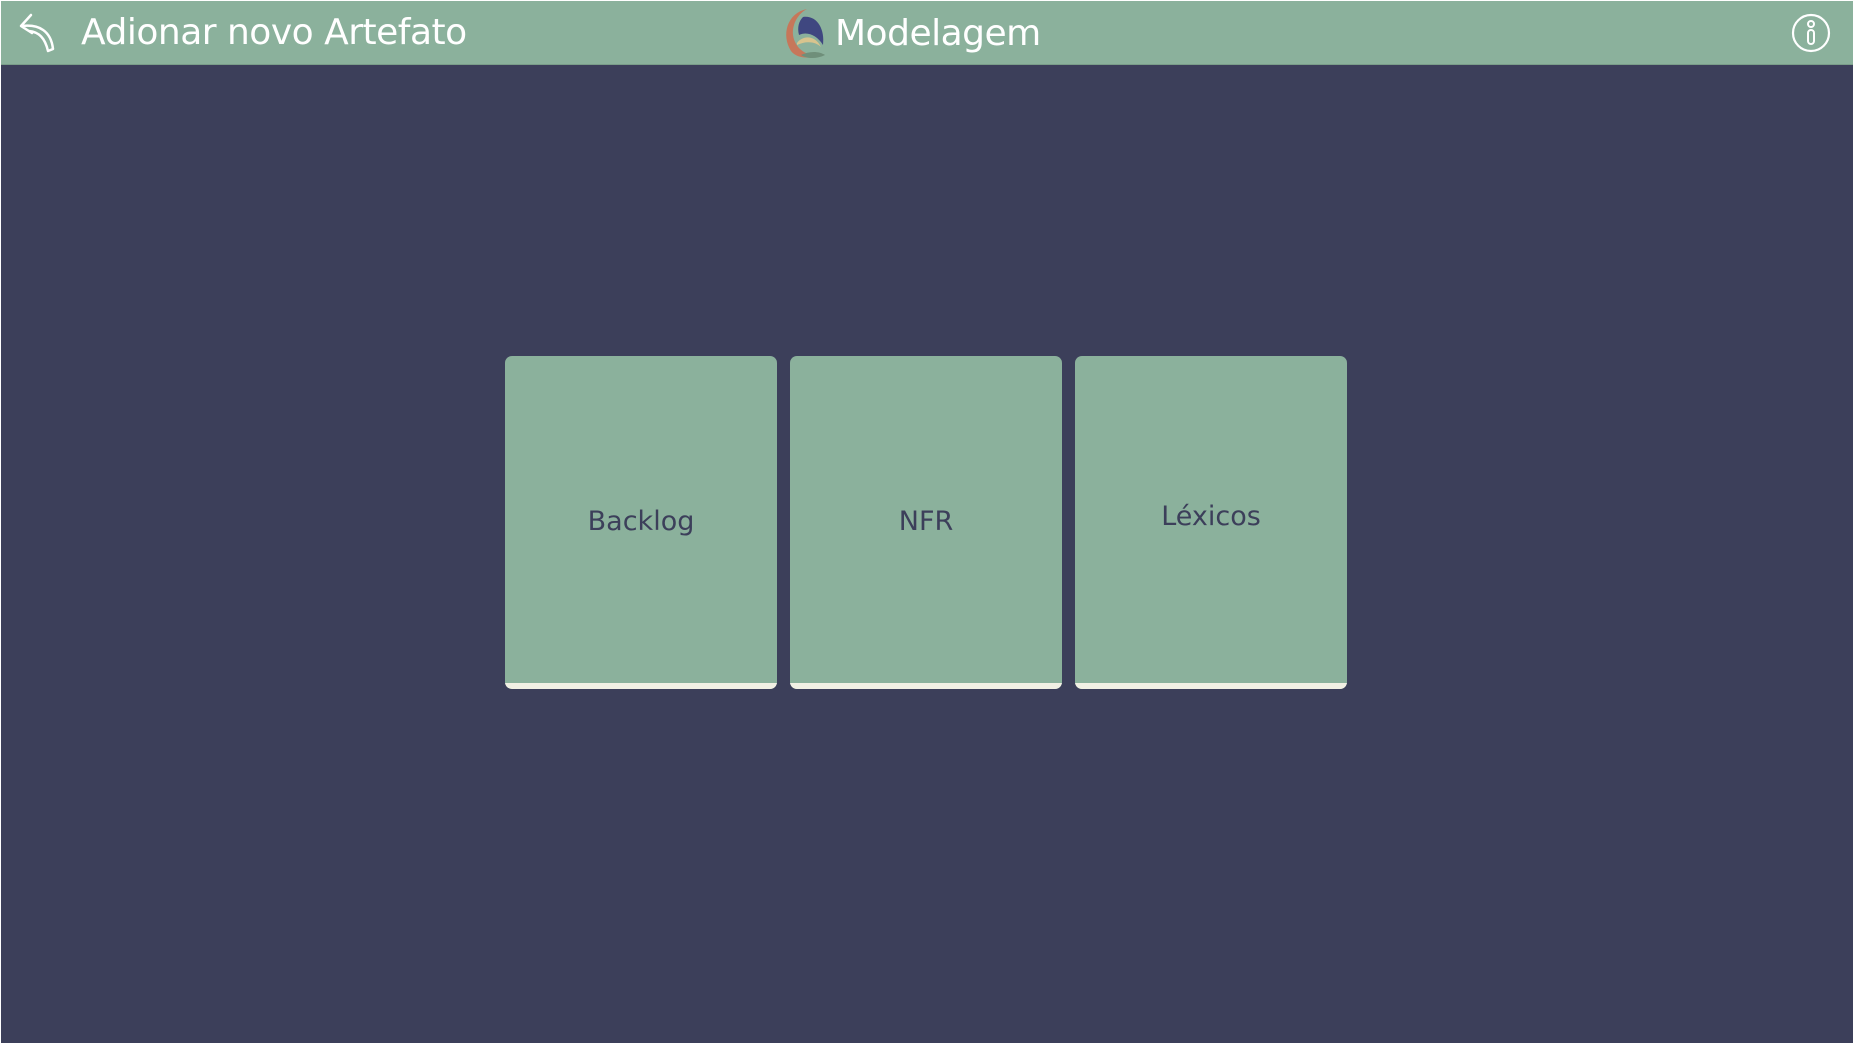 This screenshot has height=1048, width=1854. I want to click on app-logo-icon, so click(805, 33).